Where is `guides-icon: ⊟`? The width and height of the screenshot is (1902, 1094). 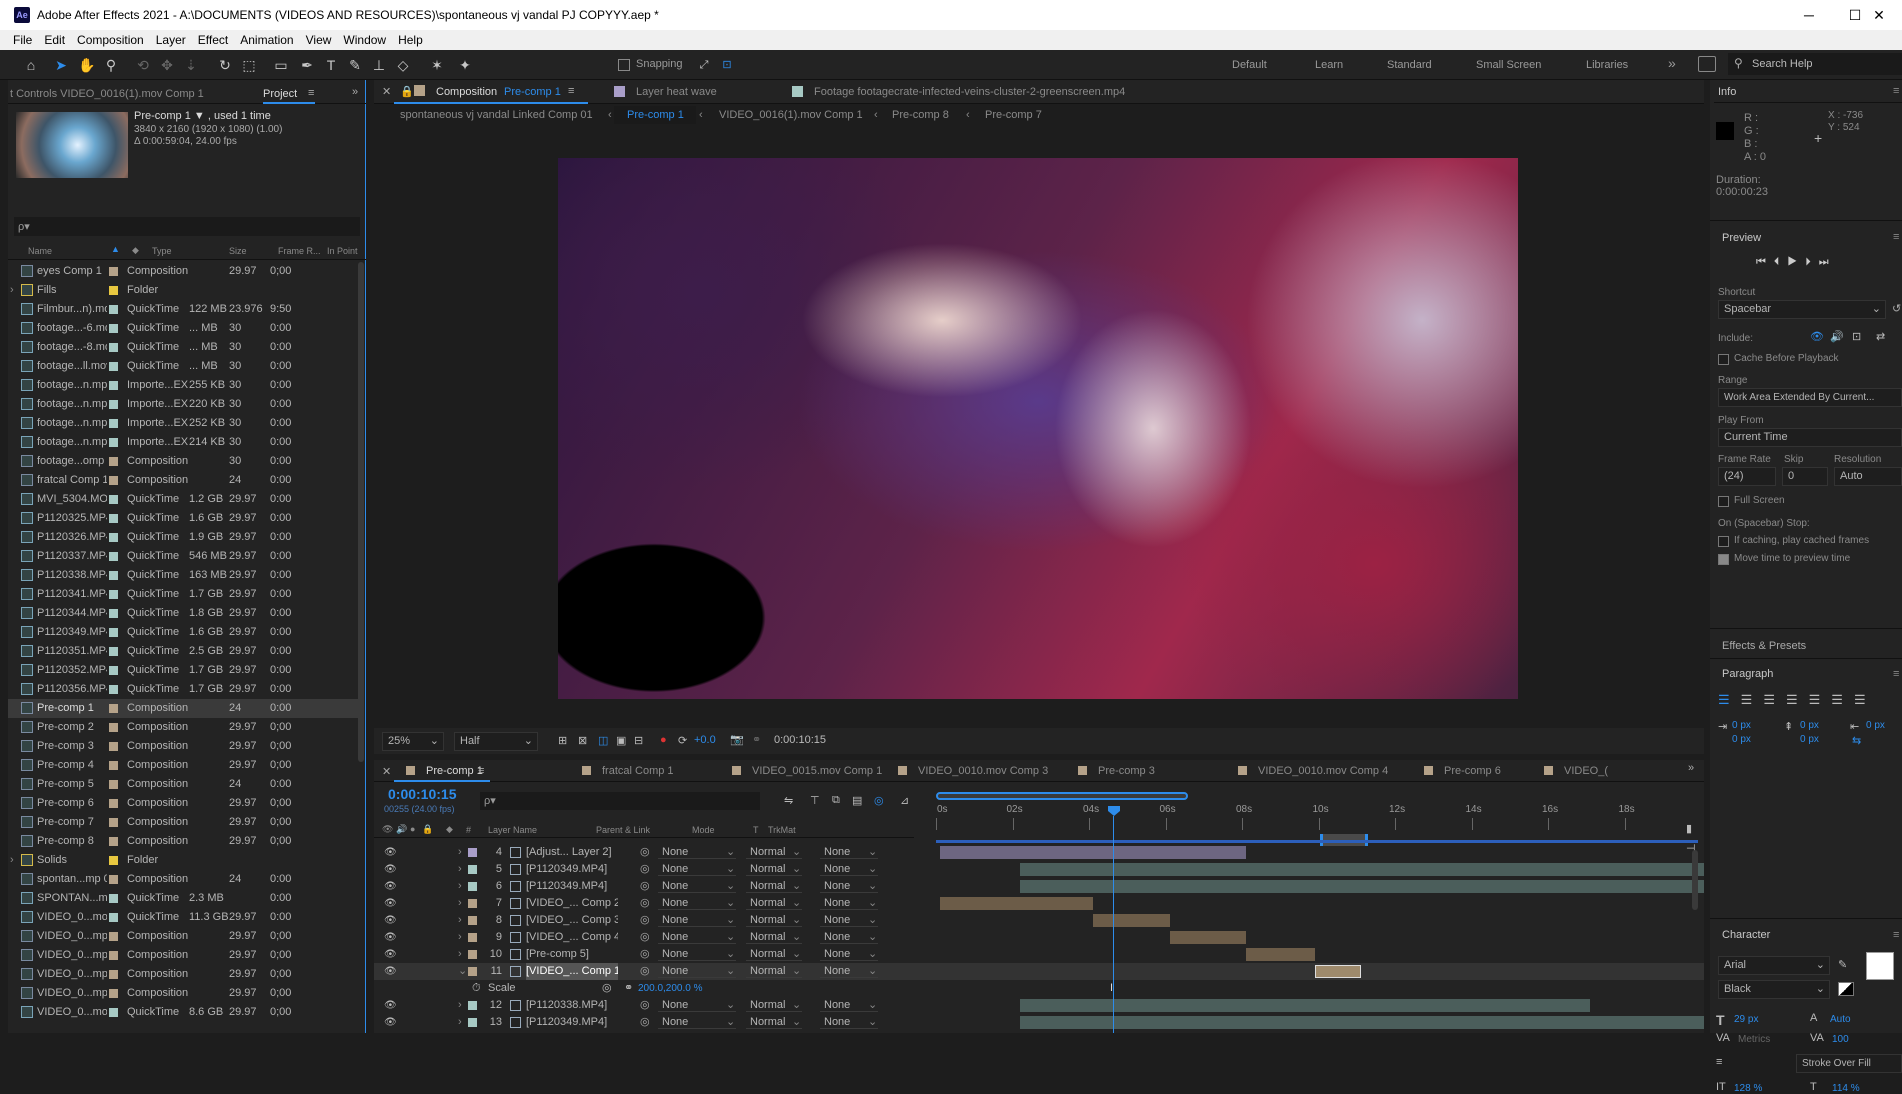 guides-icon: ⊟ is located at coordinates (638, 740).